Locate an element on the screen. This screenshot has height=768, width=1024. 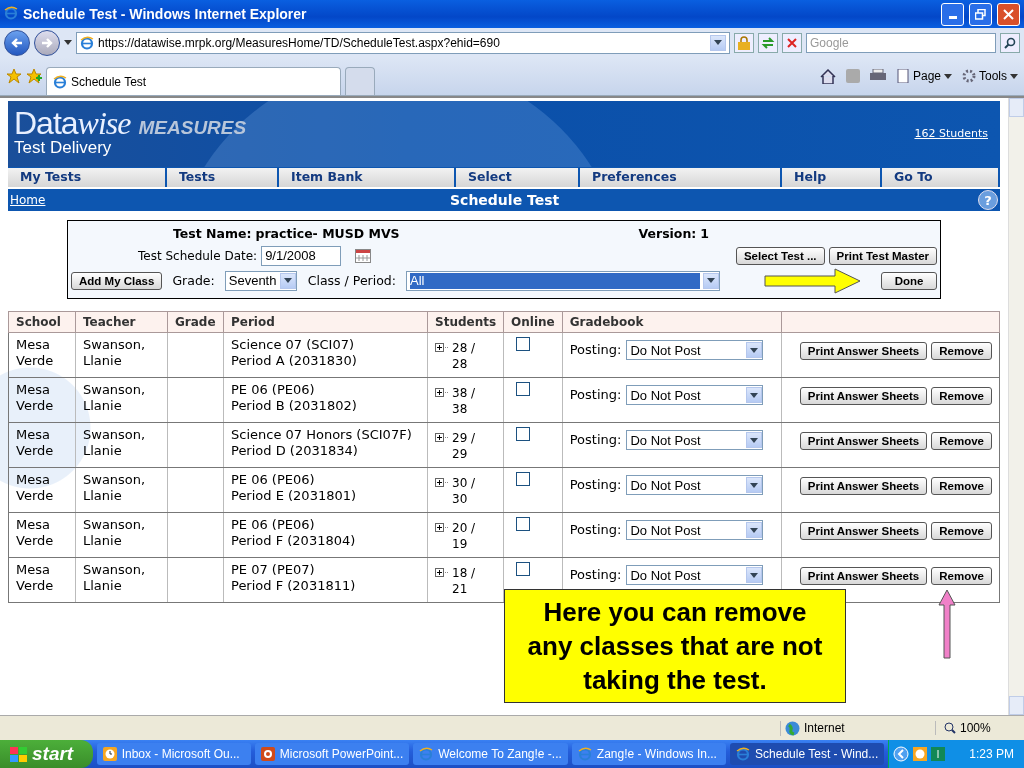
stop-icon is located at coordinates (792, 42).